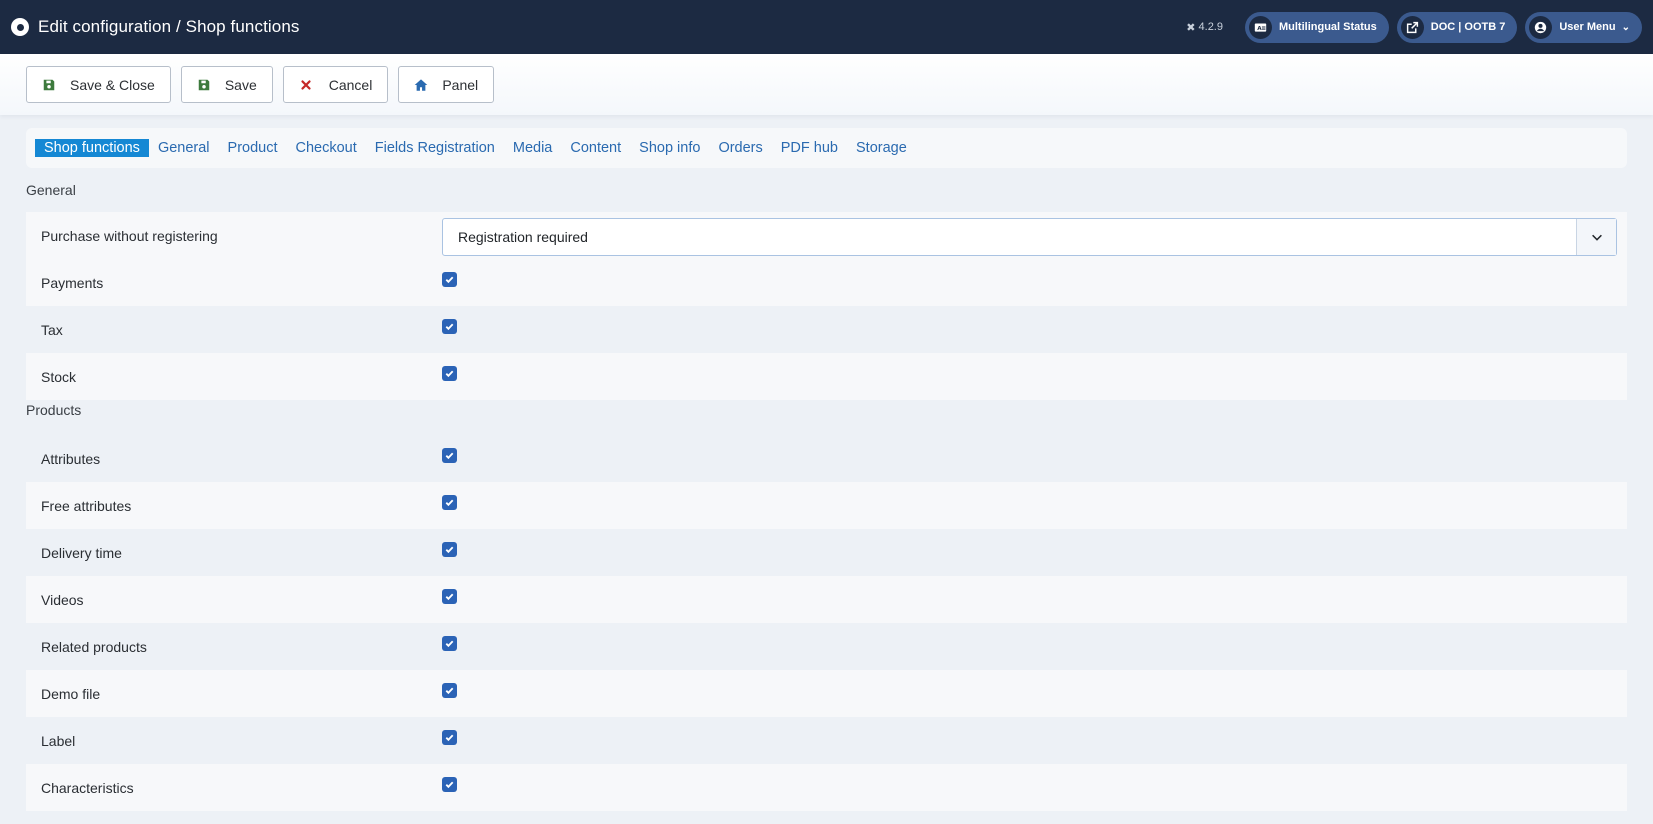  I want to click on related-products-checkbox, so click(449, 643).